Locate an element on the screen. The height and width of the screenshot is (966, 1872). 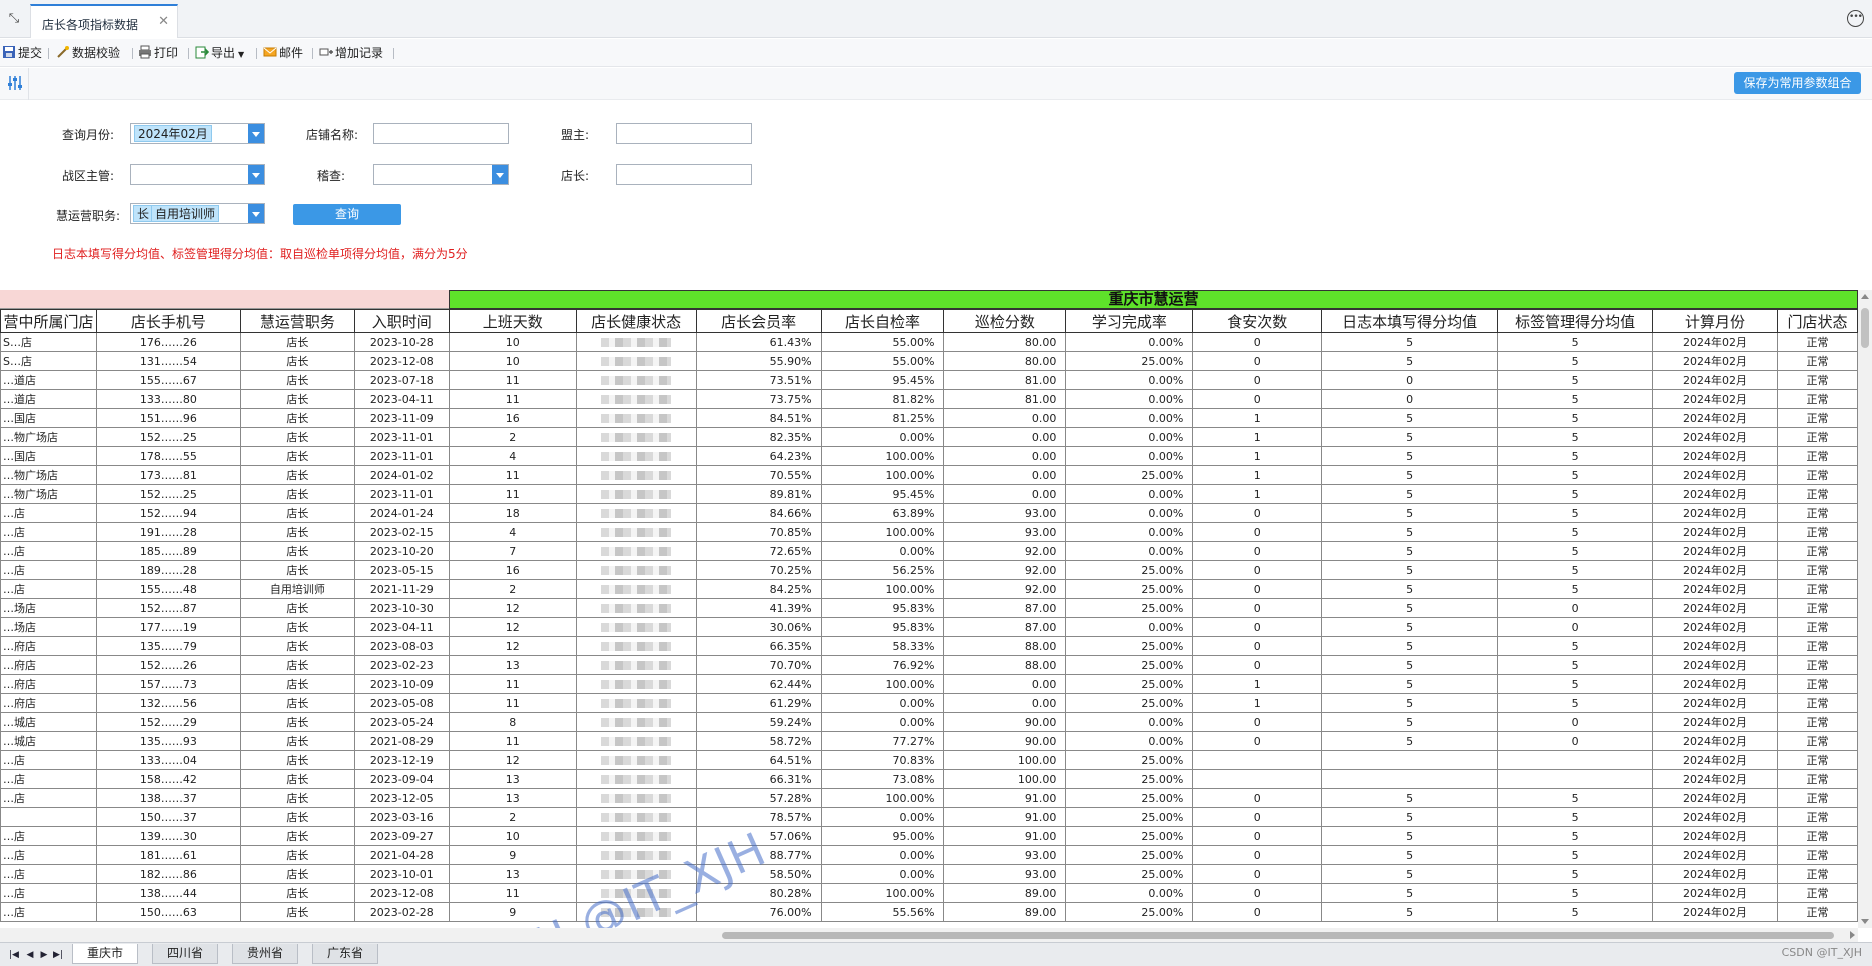
phone-cell: 135……93 is located at coordinates (168, 741).